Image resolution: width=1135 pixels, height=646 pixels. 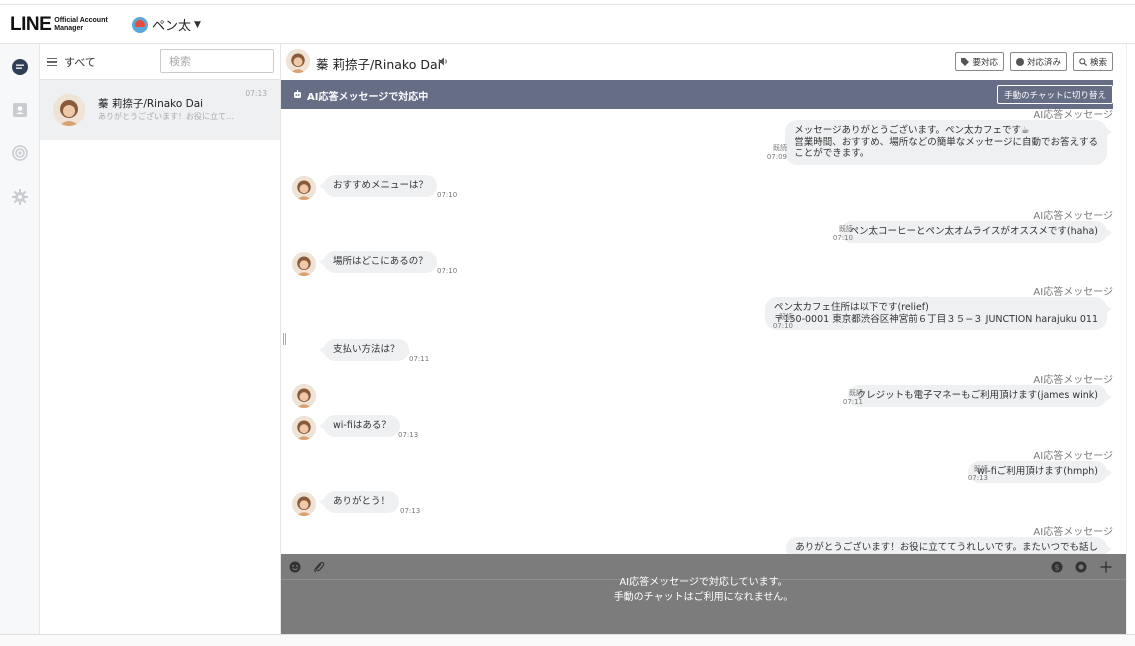 What do you see at coordinates (197, 24) in the screenshot?
I see `caret-down-icon: ▼` at bounding box center [197, 24].